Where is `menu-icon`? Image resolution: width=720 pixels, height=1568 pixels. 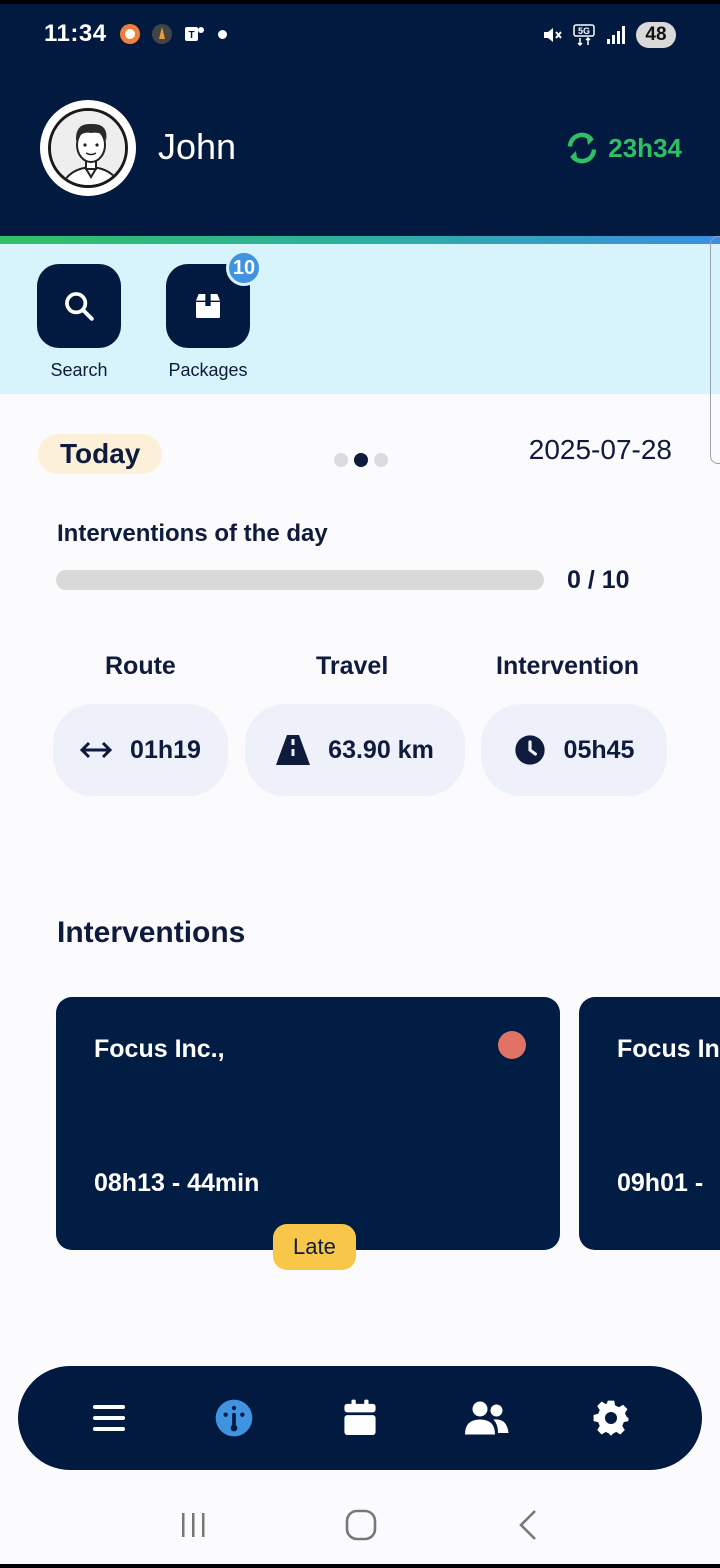 menu-icon is located at coordinates (108, 1418).